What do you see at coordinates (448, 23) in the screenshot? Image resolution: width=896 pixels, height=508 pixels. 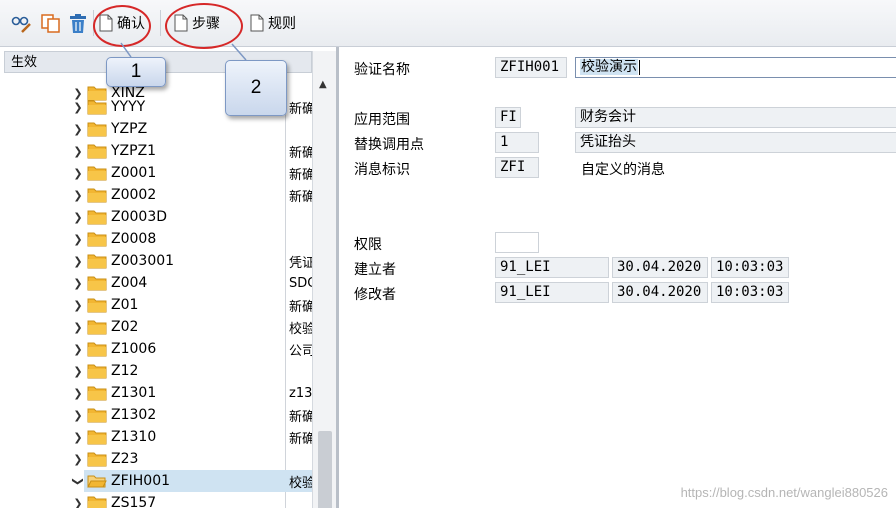 I see `toolbar: 确认 步骤 规则` at bounding box center [448, 23].